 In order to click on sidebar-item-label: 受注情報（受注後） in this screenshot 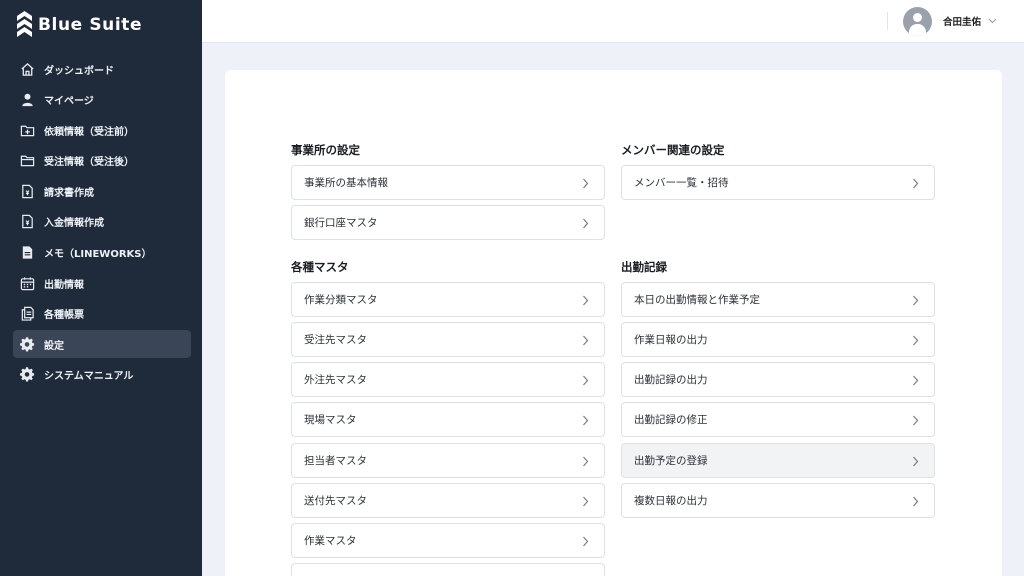, I will do `click(89, 163)`.